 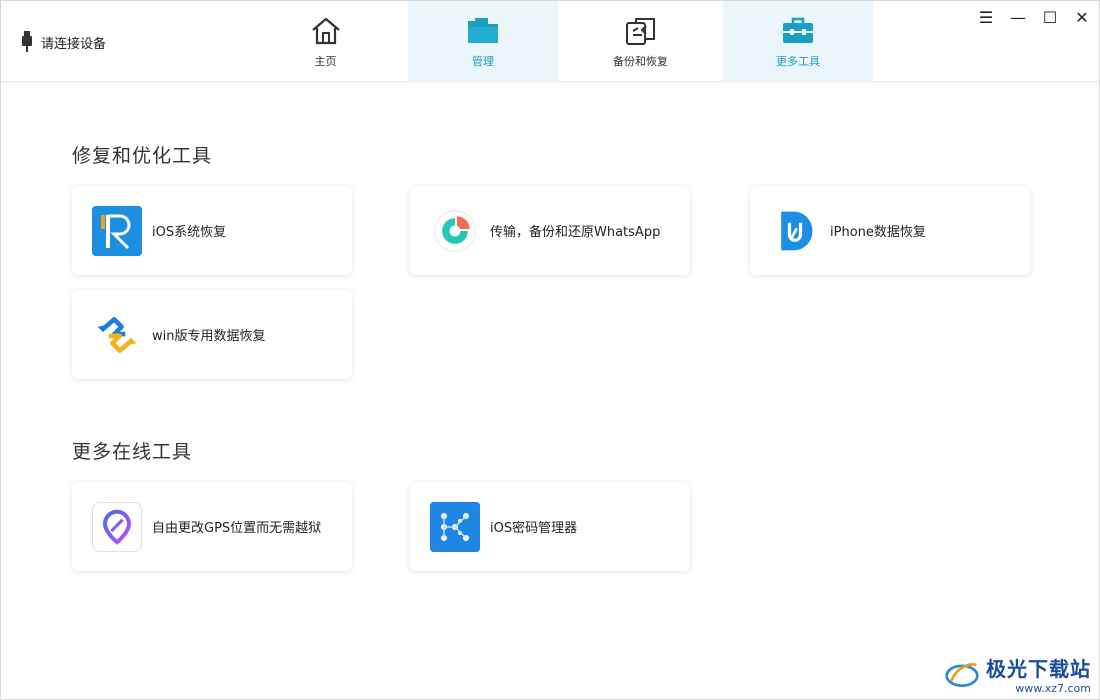 I want to click on main-tabs: 主页 管理 备份和恢复 更多工具, so click(x=558, y=41).